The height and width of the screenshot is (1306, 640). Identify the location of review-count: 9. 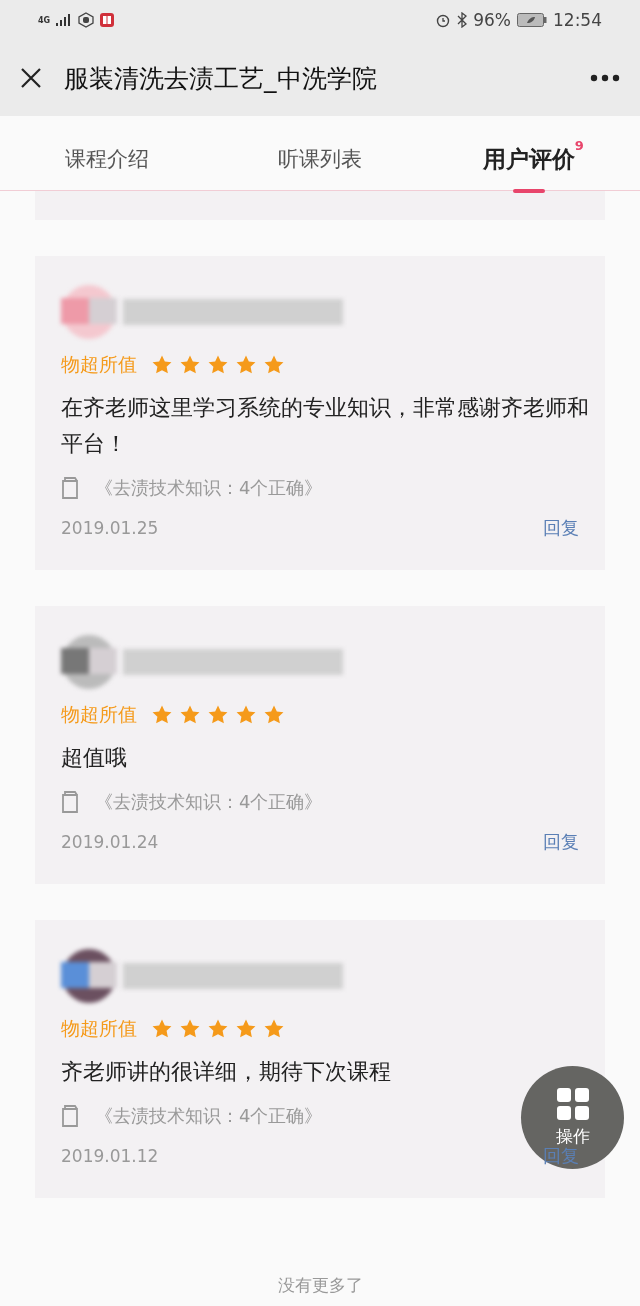
(579, 145).